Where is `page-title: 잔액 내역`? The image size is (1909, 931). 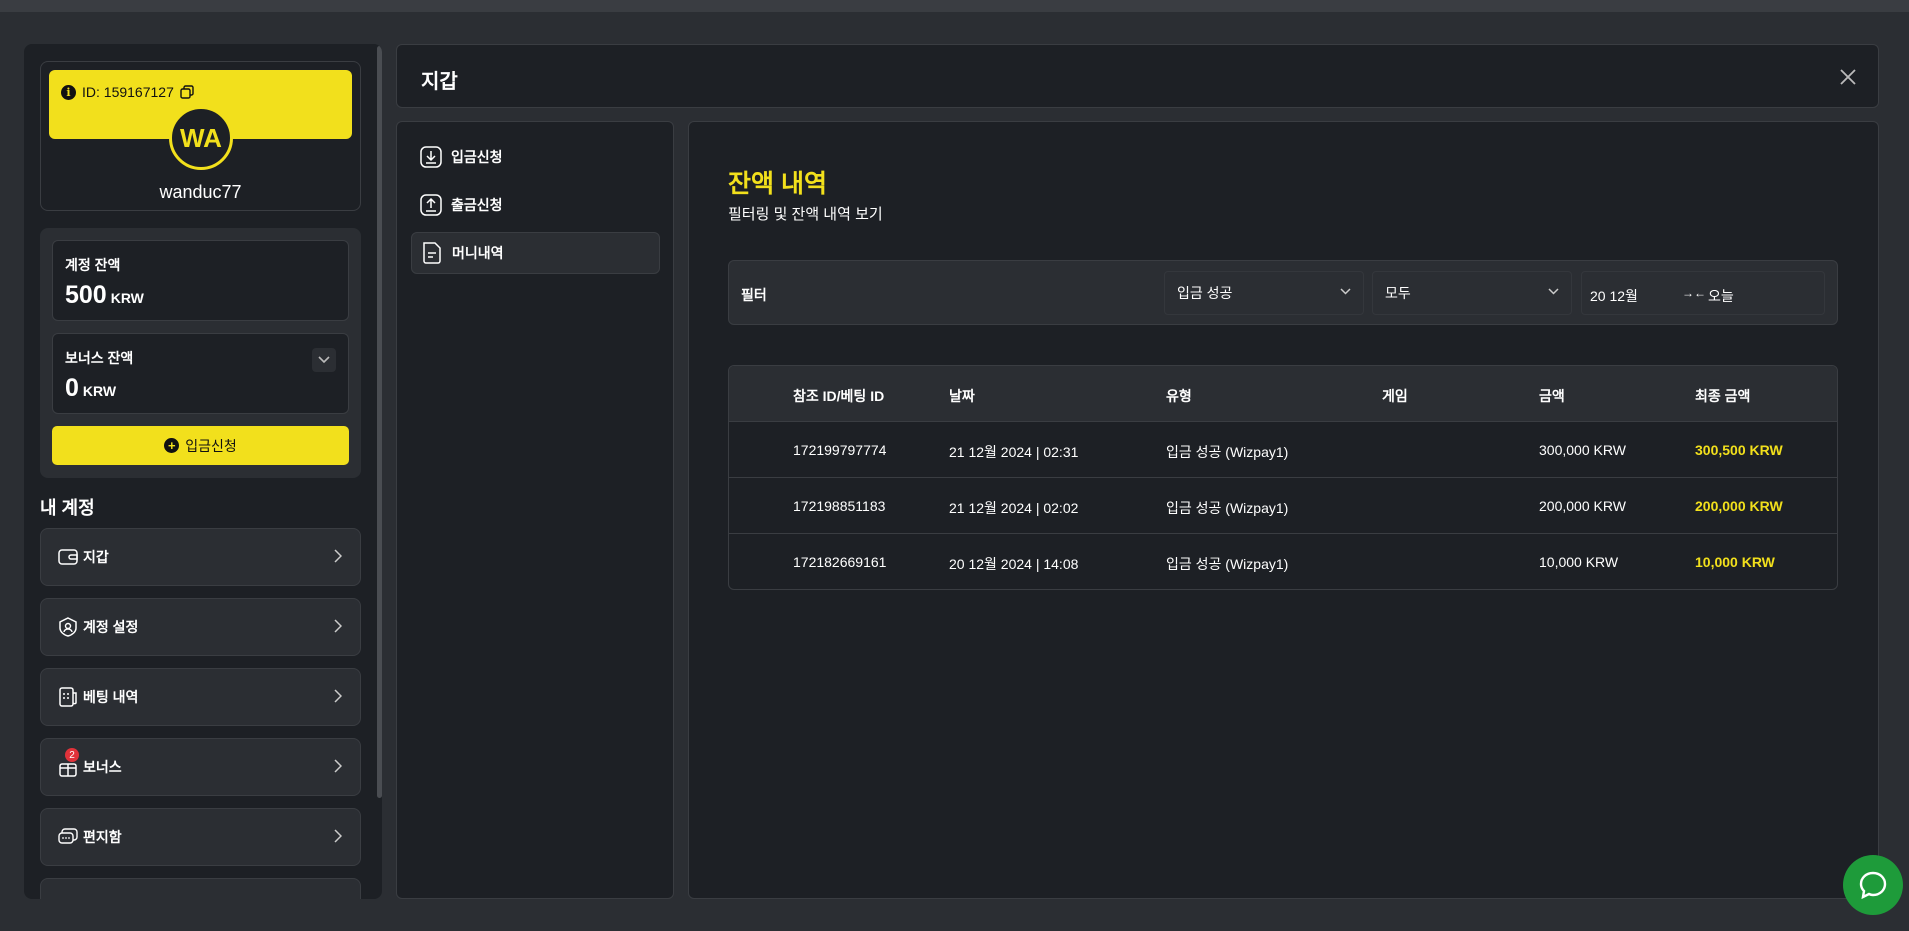 page-title: 잔액 내역 is located at coordinates (777, 184).